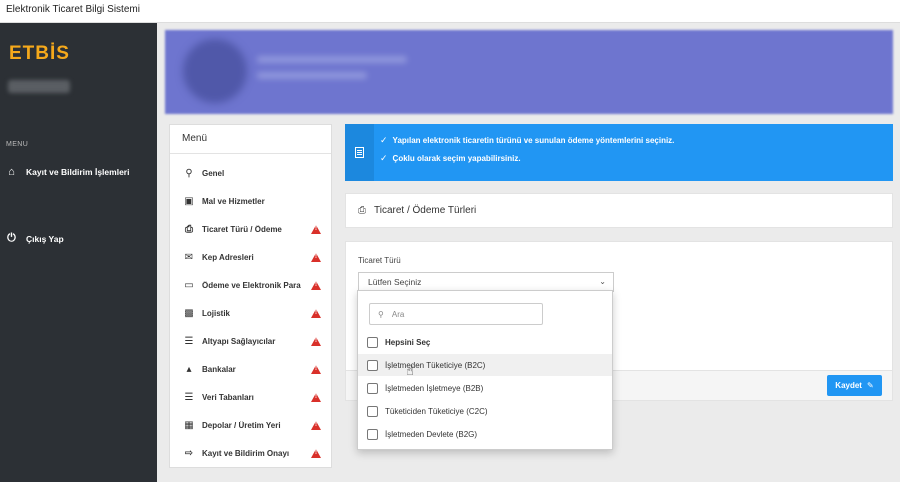  I want to click on sidebar-item-registration: ⌂ Kayıt ve Bildirim İşlemleri, so click(67, 172).